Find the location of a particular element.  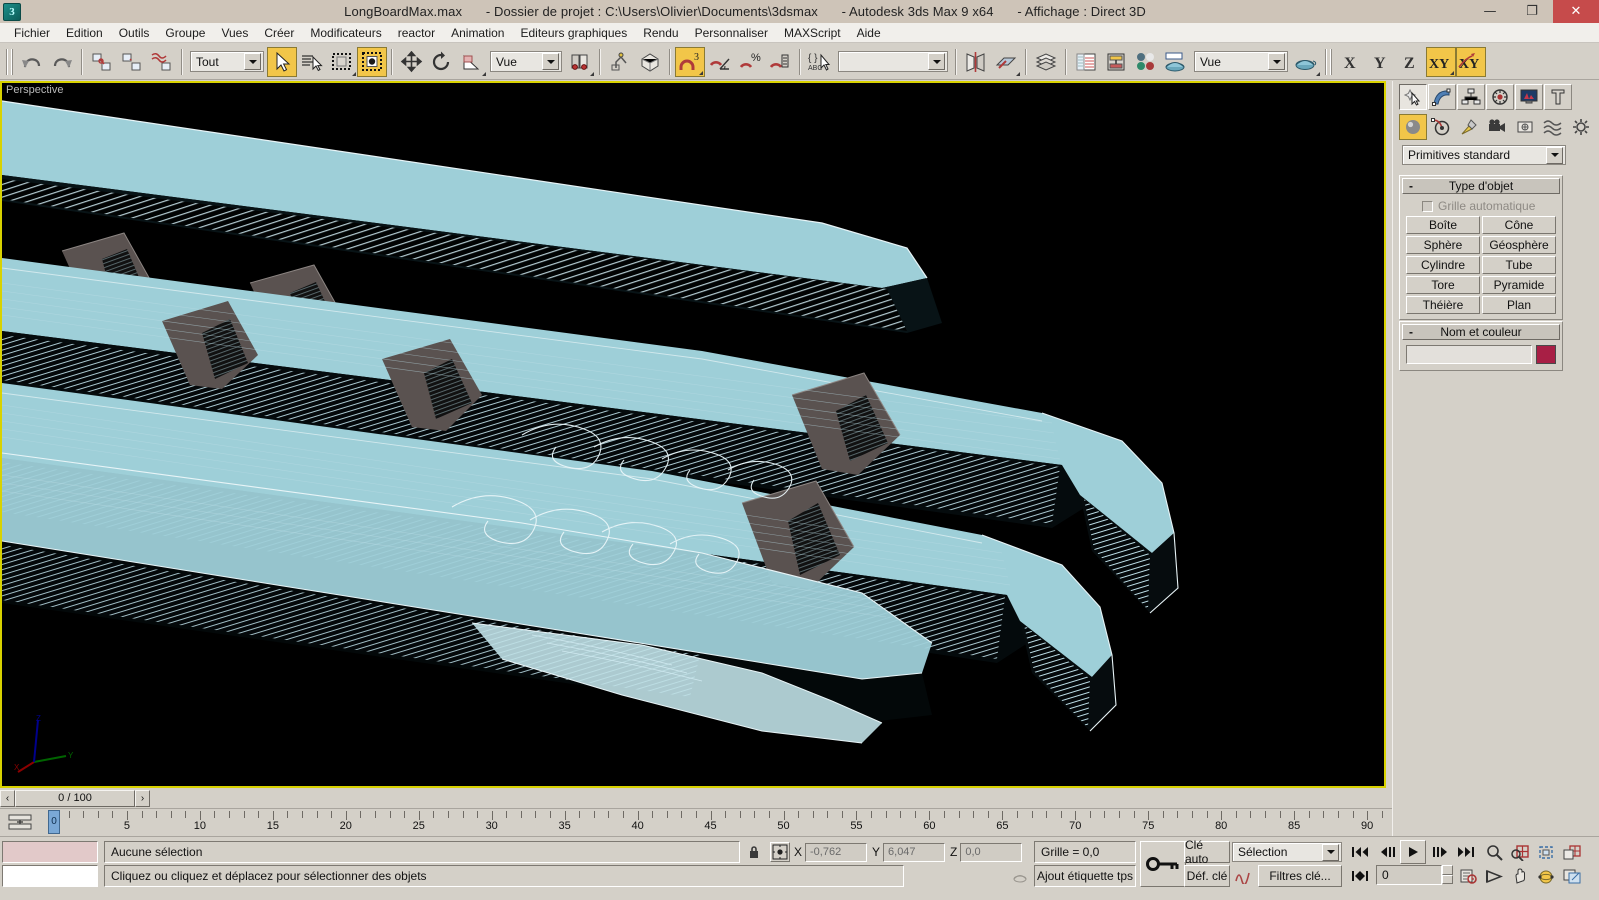

z-coordinate-field: Z 0,0 is located at coordinates (986, 852).